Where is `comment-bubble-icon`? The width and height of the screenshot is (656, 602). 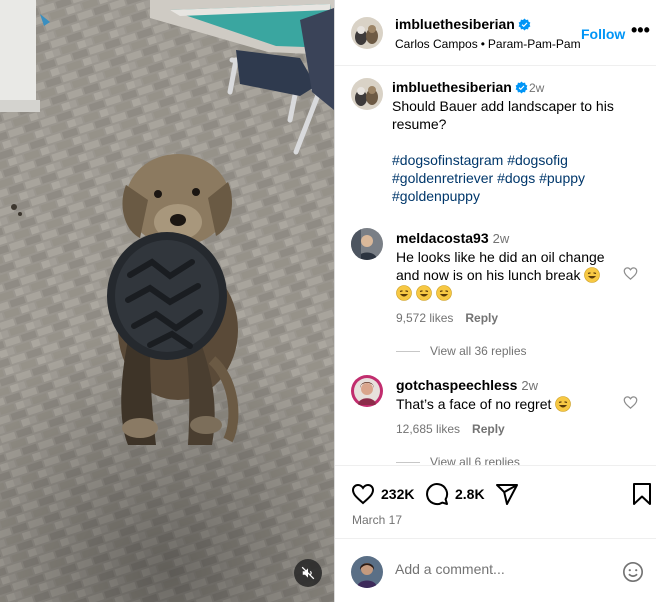 comment-bubble-icon is located at coordinates (437, 494).